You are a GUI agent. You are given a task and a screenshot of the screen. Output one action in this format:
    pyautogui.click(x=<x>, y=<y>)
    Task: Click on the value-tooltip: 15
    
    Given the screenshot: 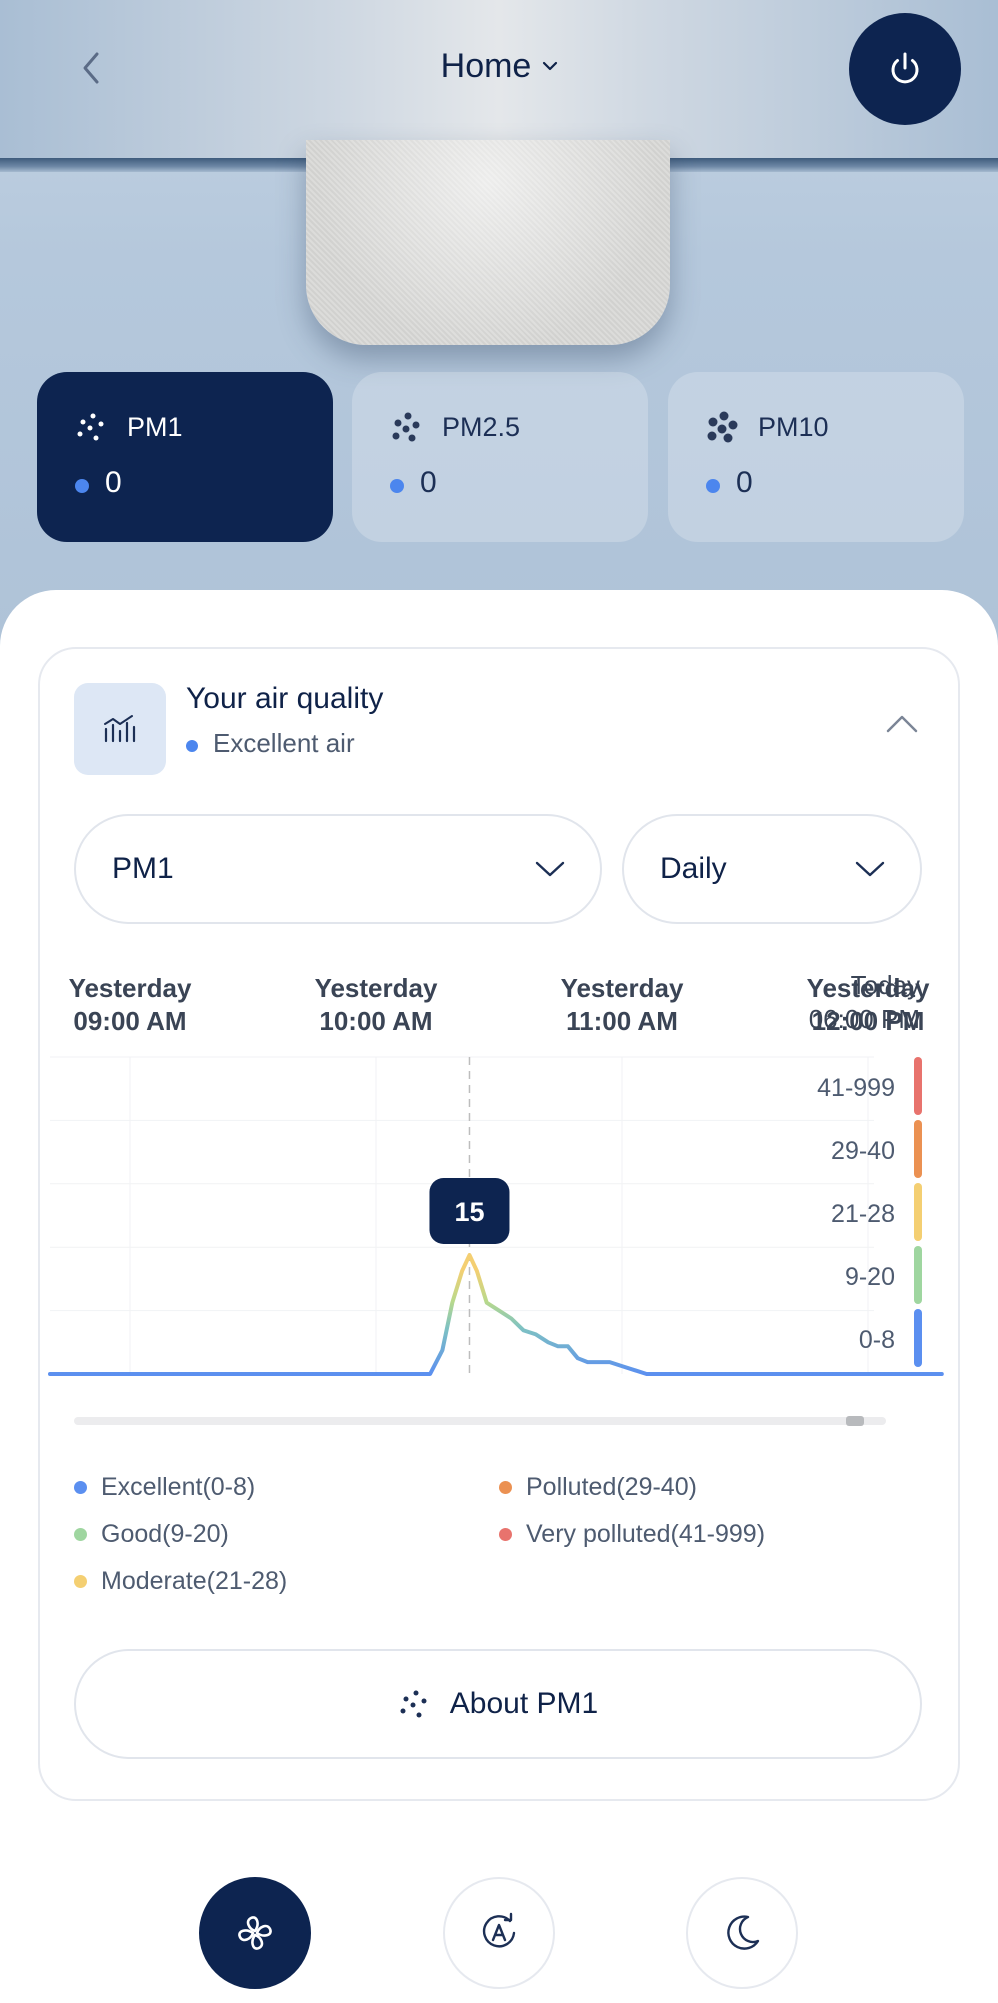 What is the action you would take?
    pyautogui.click(x=469, y=1211)
    